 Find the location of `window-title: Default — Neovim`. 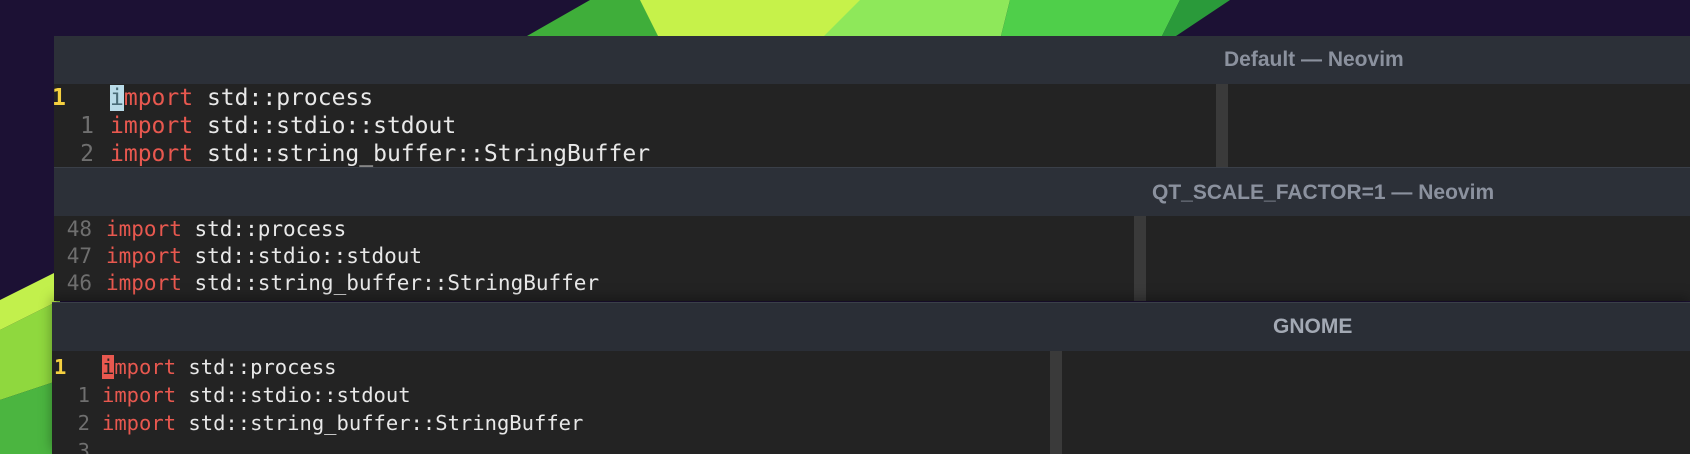

window-title: Default — Neovim is located at coordinates (1314, 59).